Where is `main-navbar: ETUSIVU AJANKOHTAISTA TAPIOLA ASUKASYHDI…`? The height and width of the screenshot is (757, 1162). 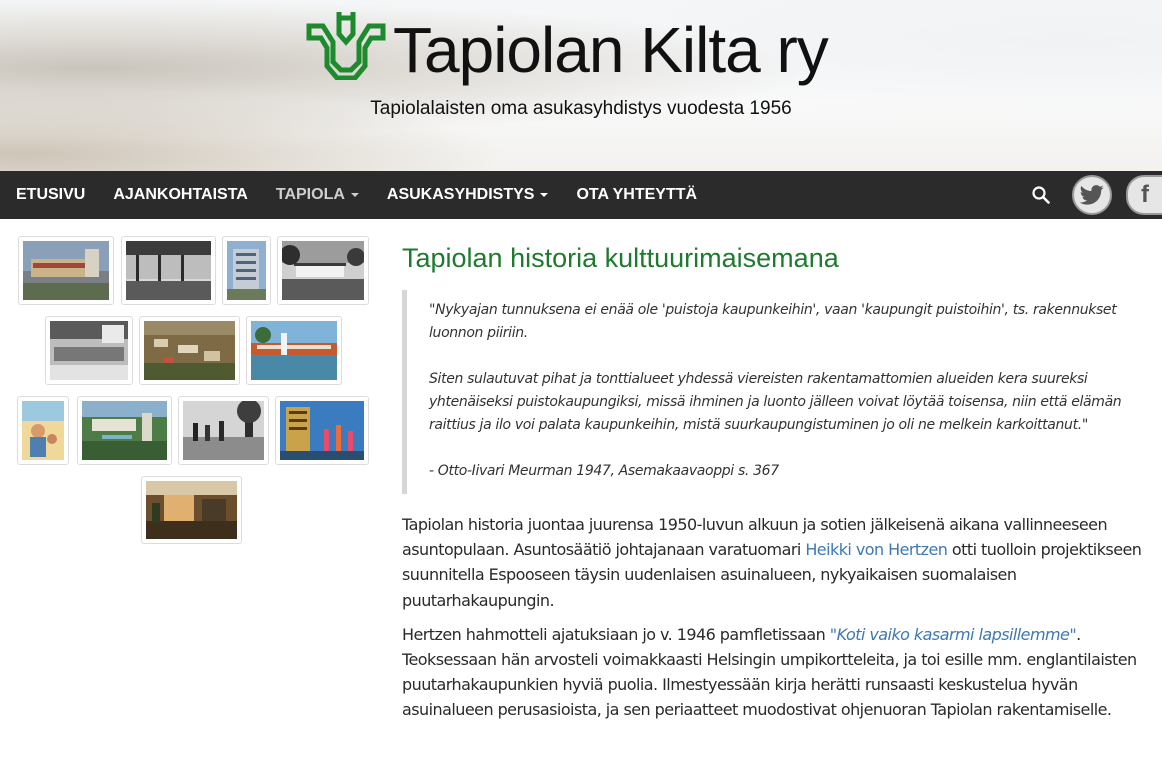
main-navbar: ETUSIVU AJANKOHTAISTA TAPIOLA ASUKASYHDI… is located at coordinates (581, 195).